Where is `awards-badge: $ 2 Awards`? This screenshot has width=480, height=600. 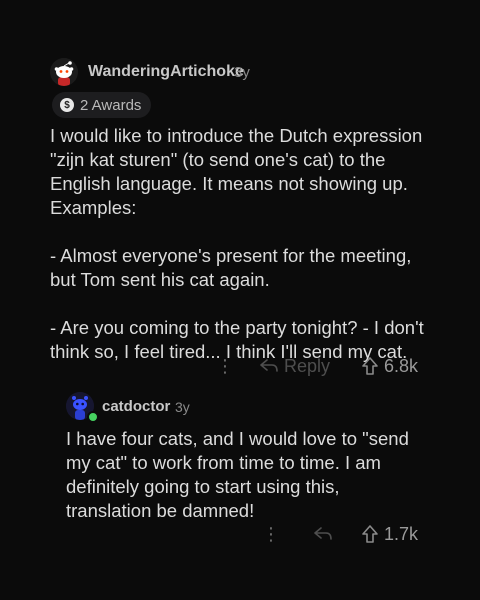
awards-badge: $ 2 Awards is located at coordinates (102, 105).